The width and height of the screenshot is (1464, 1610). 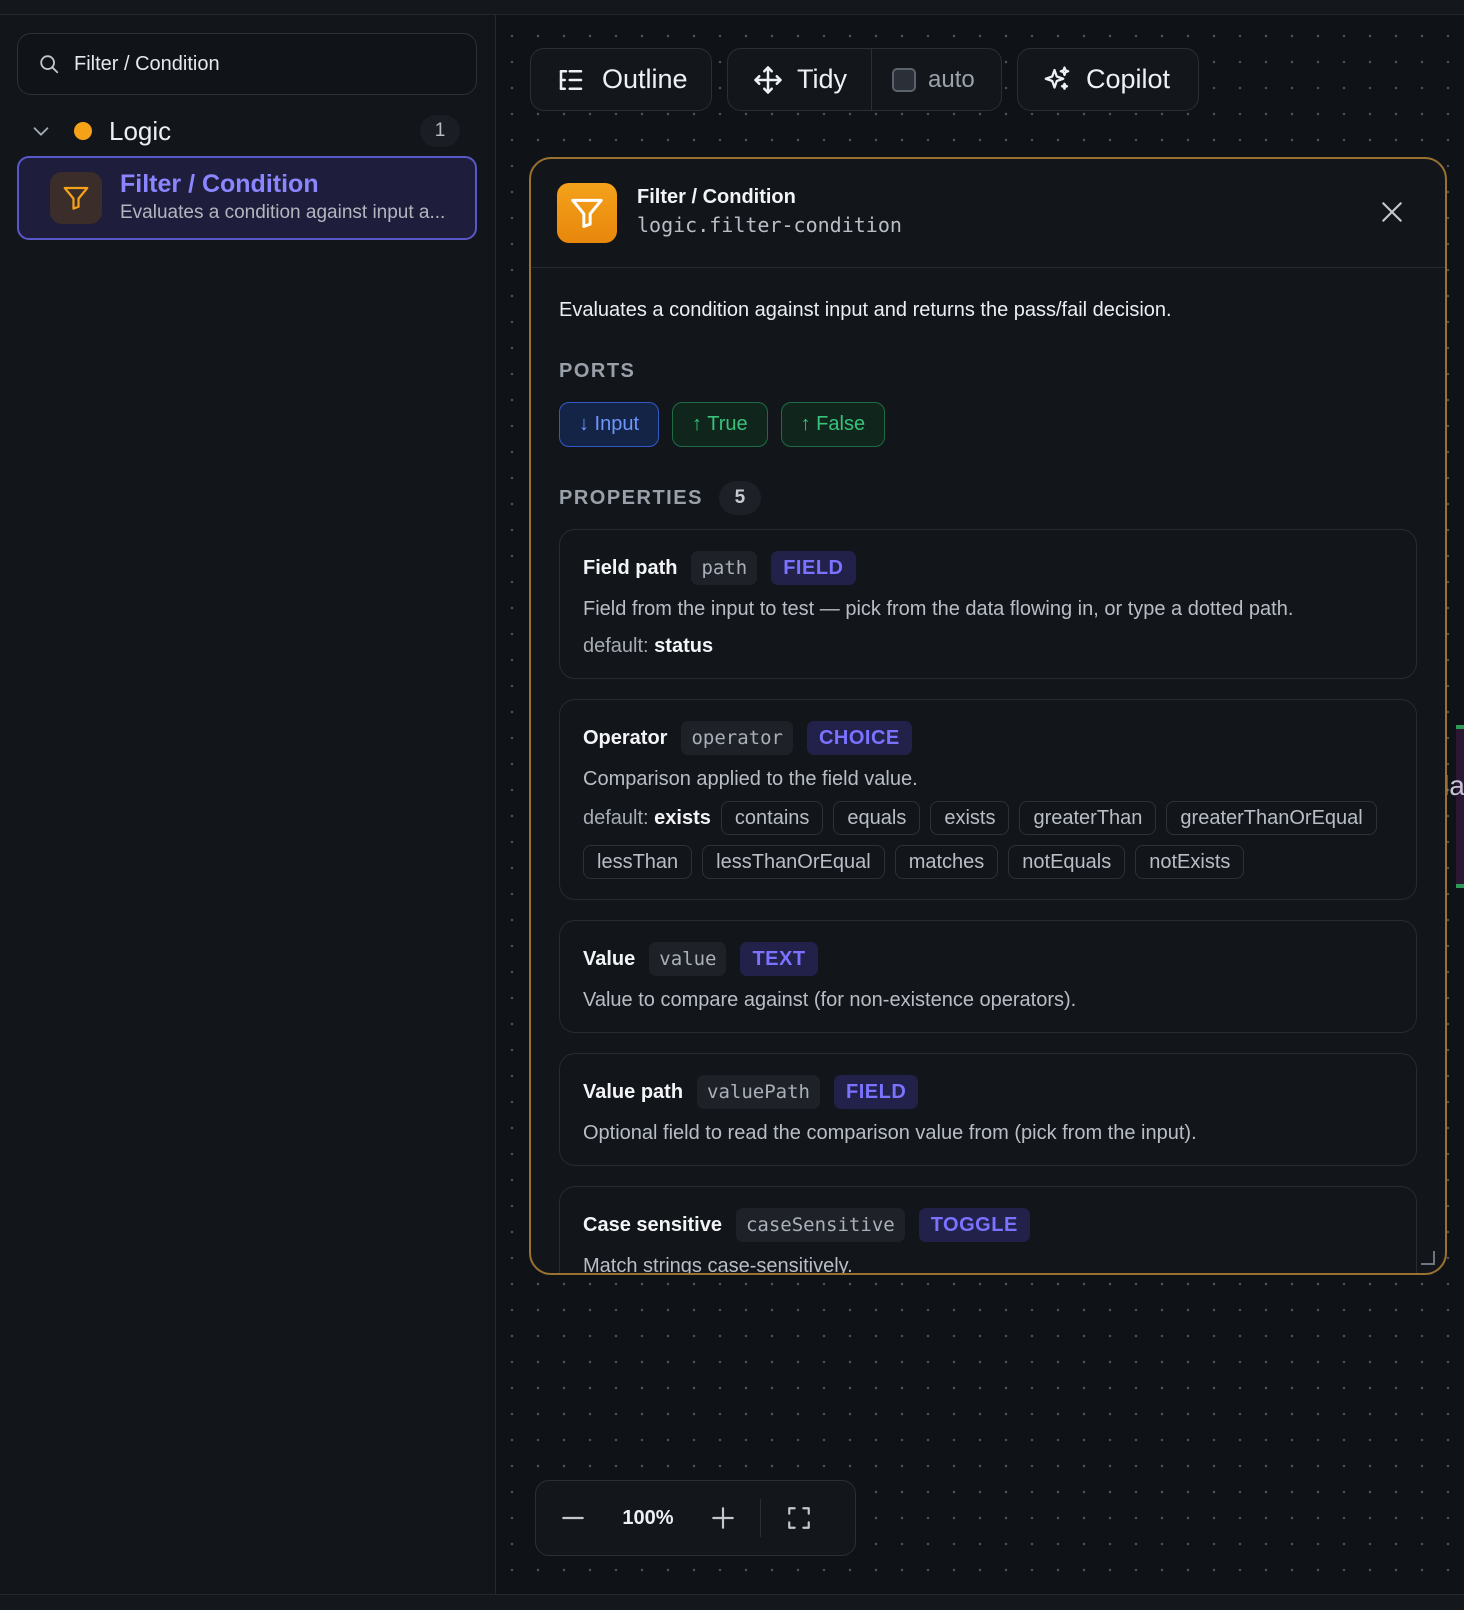 I want to click on properties-count-badge: 5, so click(x=739, y=498).